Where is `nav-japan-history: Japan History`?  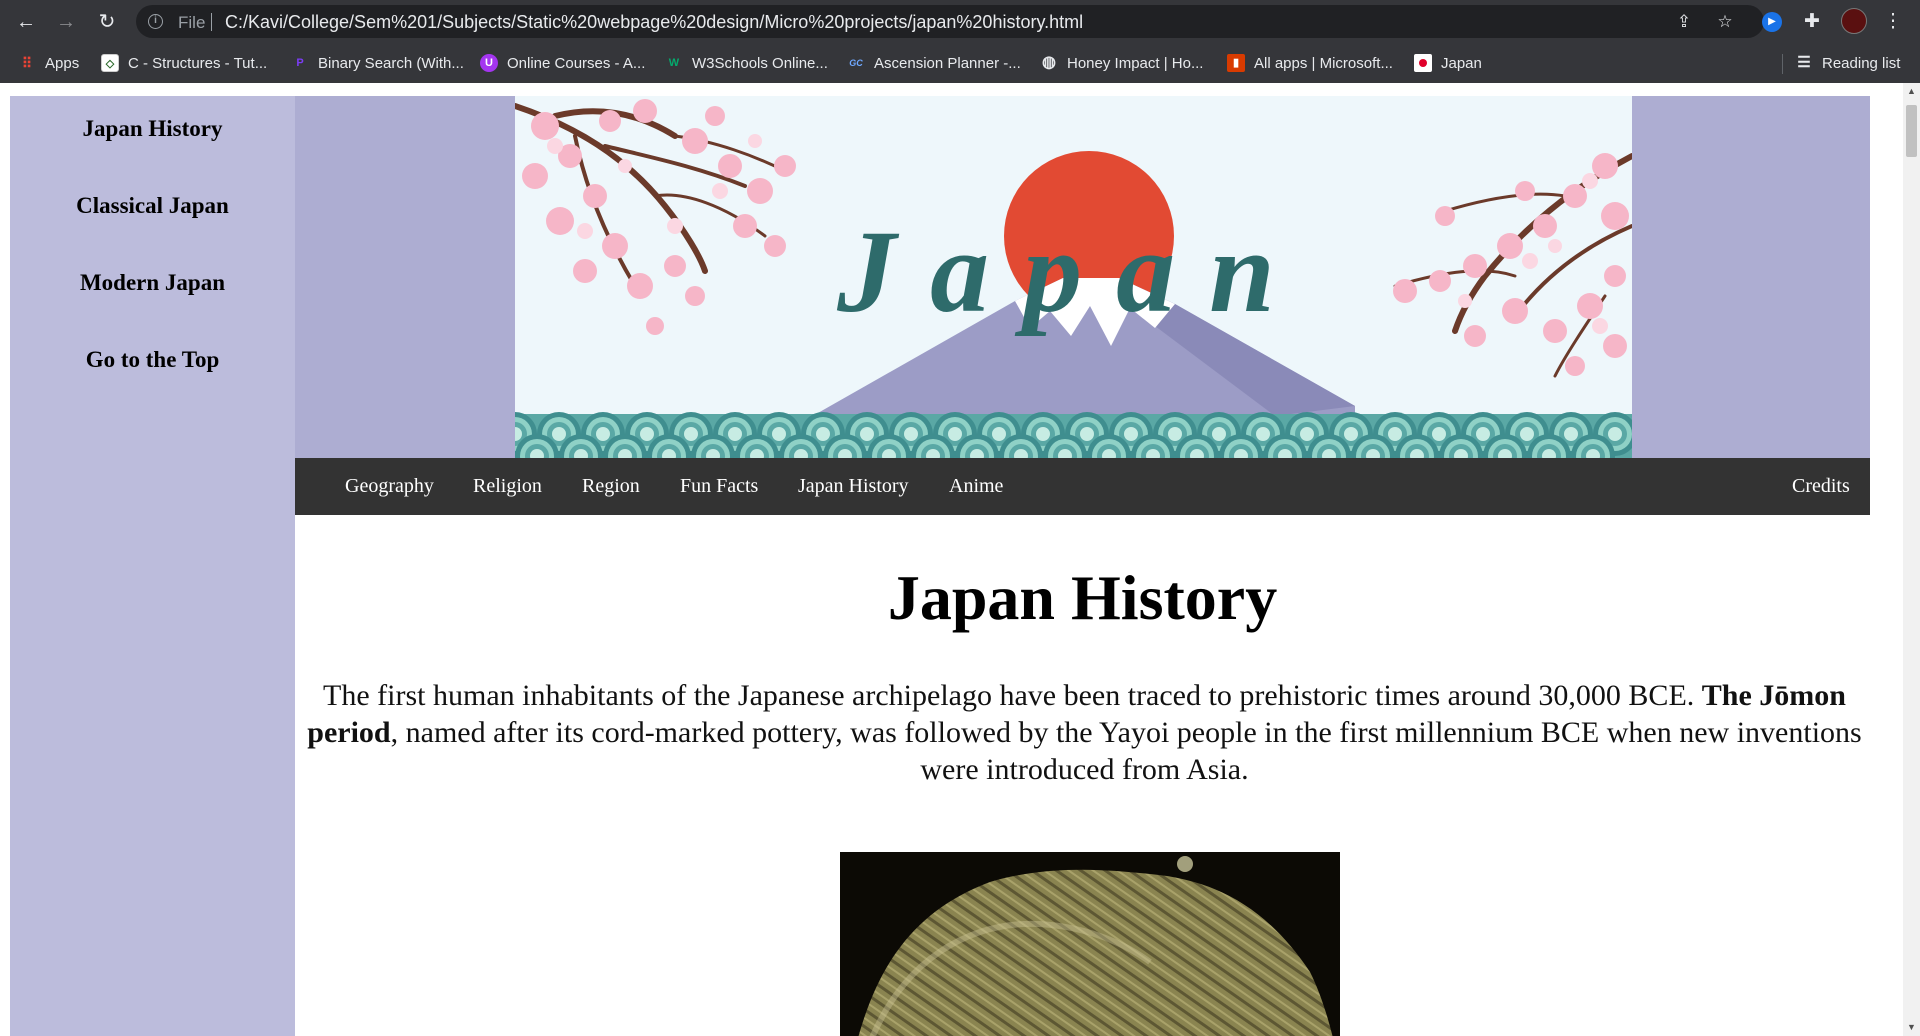
nav-japan-history: Japan History is located at coordinates (853, 486).